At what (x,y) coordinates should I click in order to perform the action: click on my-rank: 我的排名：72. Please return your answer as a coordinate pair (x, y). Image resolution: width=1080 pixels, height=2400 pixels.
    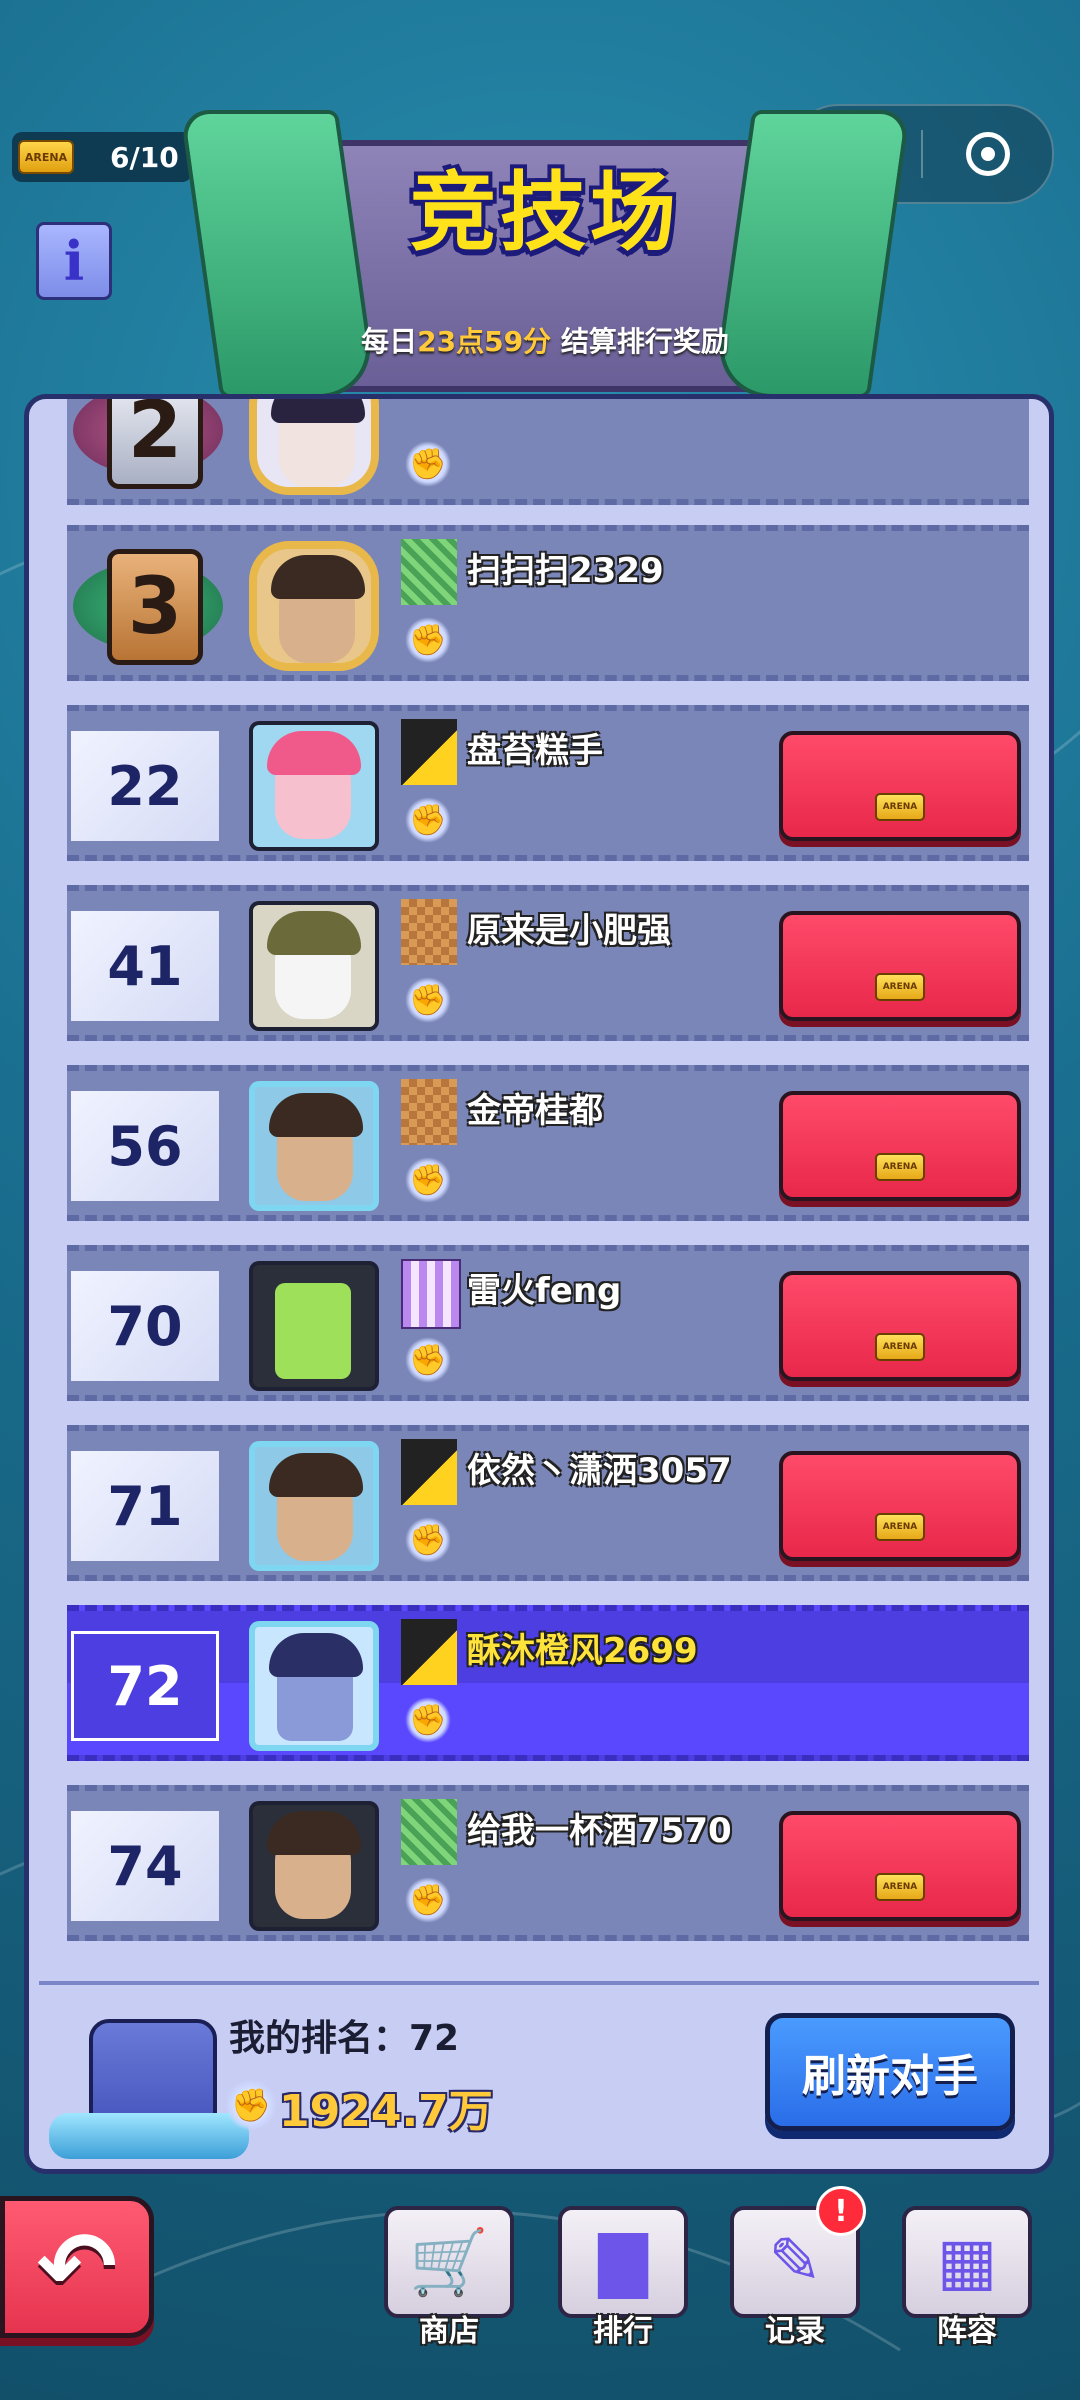
    Looking at the image, I should click on (344, 2038).